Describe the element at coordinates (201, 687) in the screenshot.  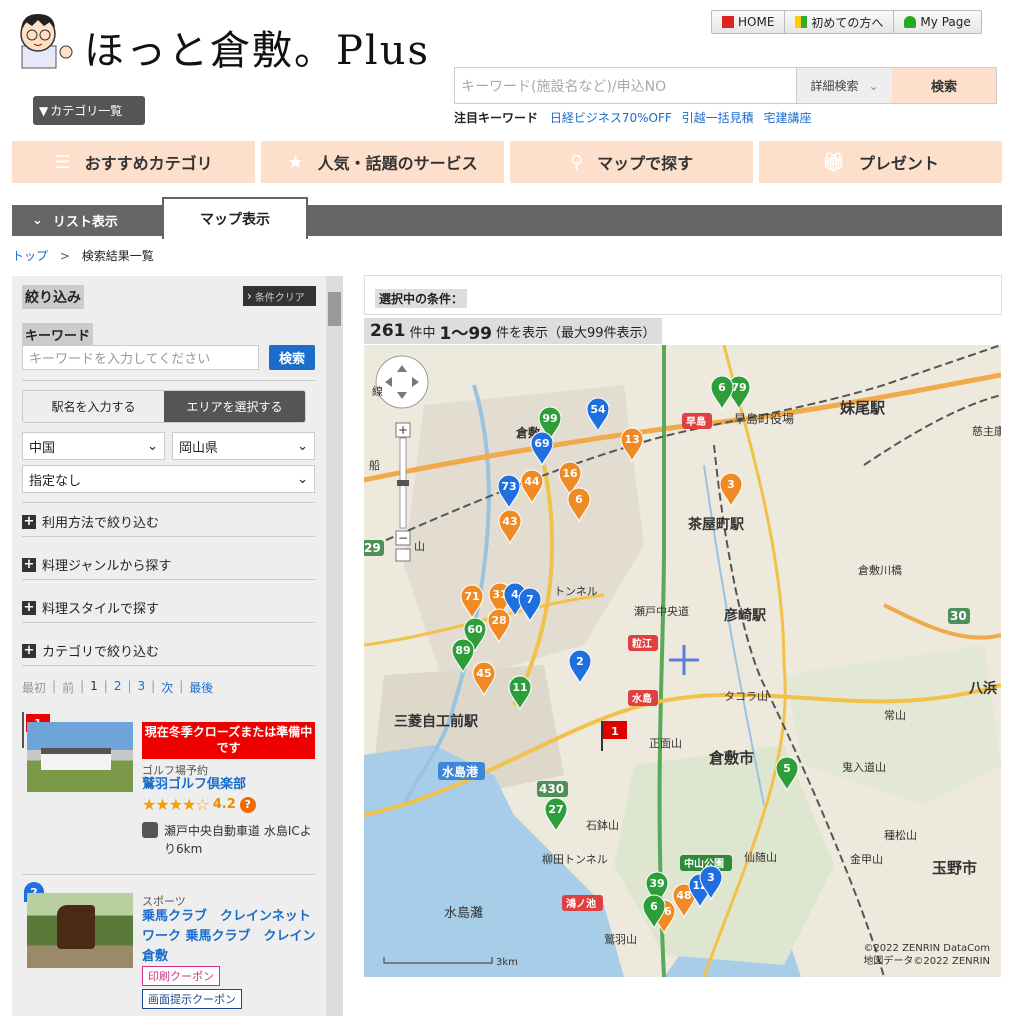
I see `pager-last: 最後` at that location.